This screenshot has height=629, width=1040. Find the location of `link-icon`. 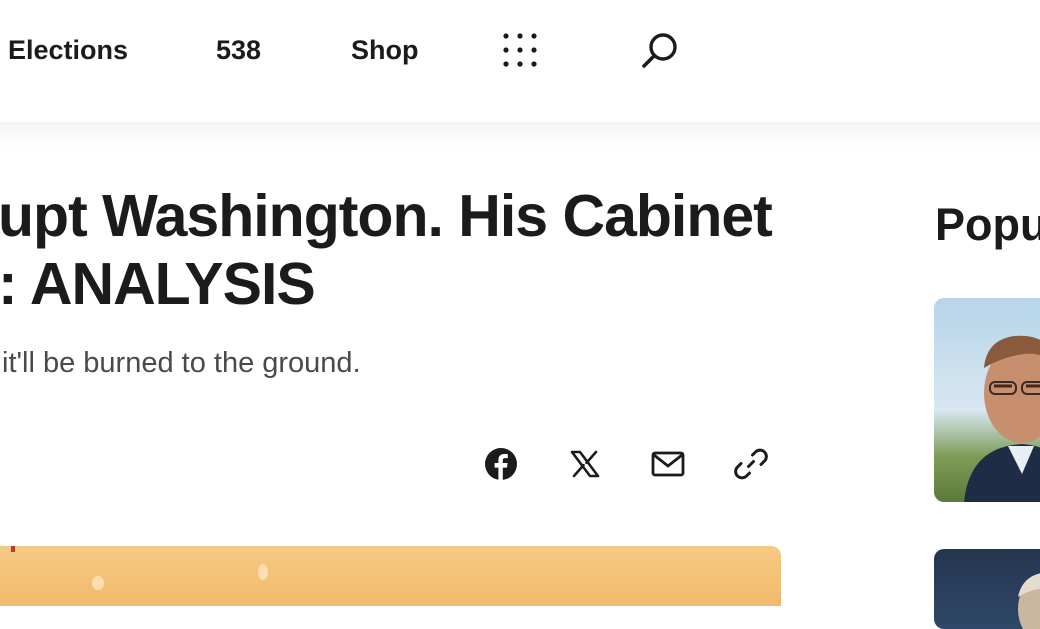

link-icon is located at coordinates (751, 464).